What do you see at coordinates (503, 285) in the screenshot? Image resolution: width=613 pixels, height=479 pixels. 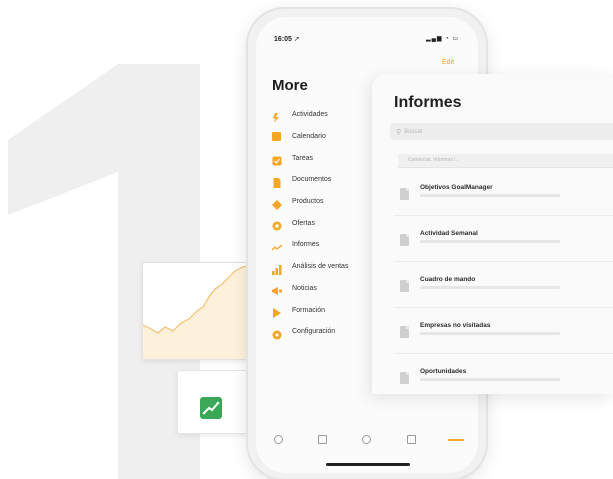 I see `report-item: Cuadro de mando` at bounding box center [503, 285].